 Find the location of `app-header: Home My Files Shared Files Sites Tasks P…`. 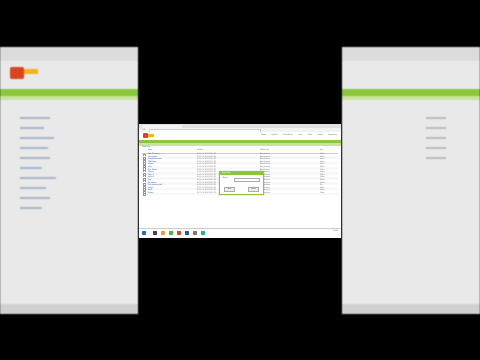

app-header: Home My Files Shared Files Sites Tasks P… is located at coordinates (240, 136).